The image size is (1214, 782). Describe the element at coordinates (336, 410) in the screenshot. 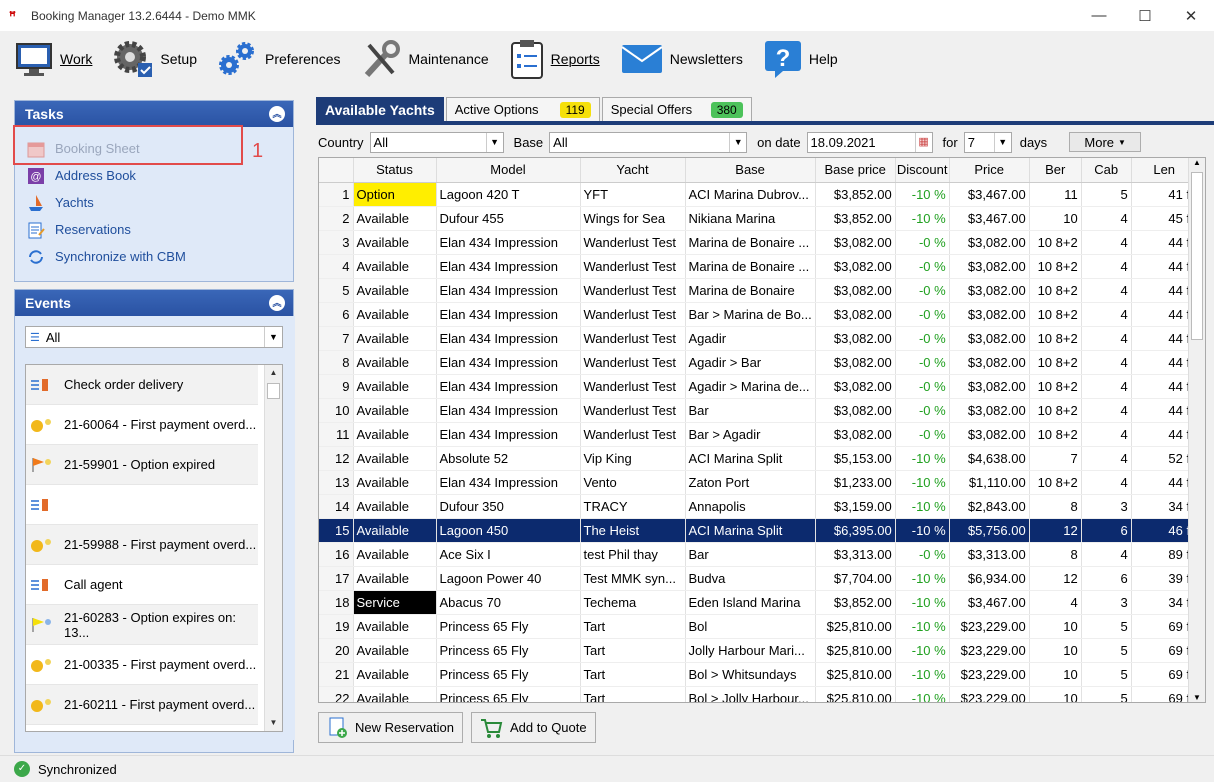

I see `table-cell: 10` at that location.